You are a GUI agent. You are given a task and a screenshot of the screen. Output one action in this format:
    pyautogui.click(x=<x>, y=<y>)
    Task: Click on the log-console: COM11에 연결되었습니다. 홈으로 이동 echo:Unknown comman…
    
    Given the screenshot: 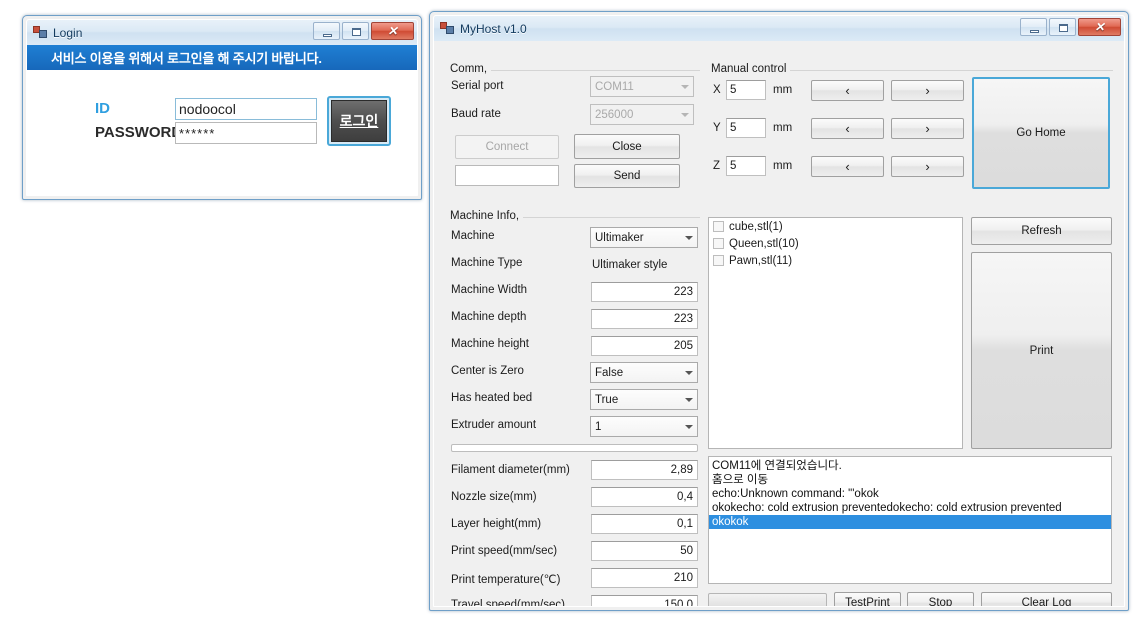 What is the action you would take?
    pyautogui.click(x=910, y=520)
    